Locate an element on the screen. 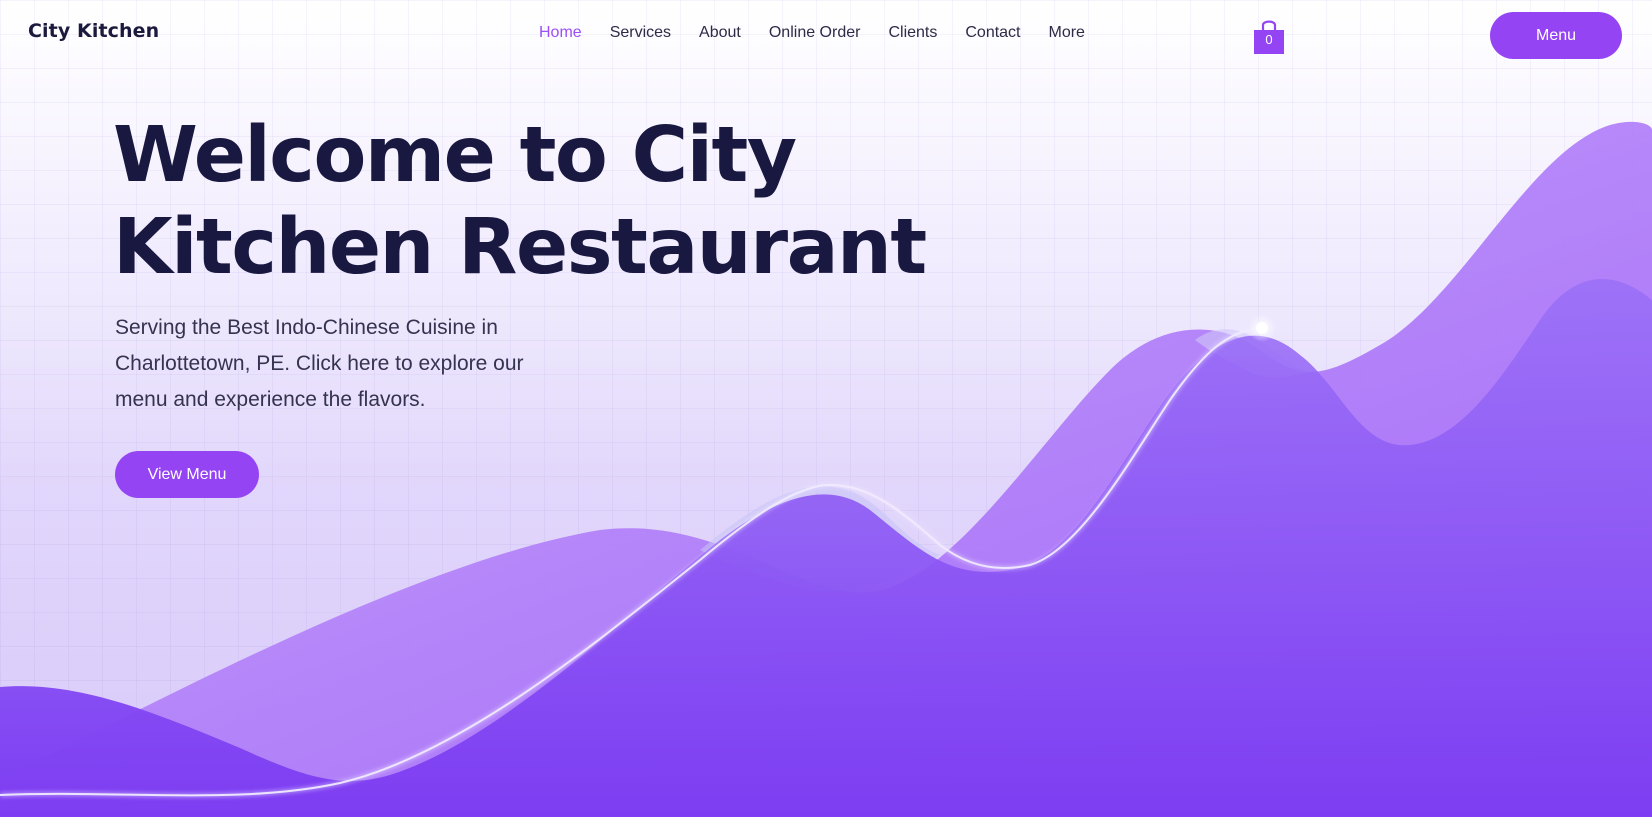 The width and height of the screenshot is (1652, 817). cart-count: 0 is located at coordinates (1269, 39).